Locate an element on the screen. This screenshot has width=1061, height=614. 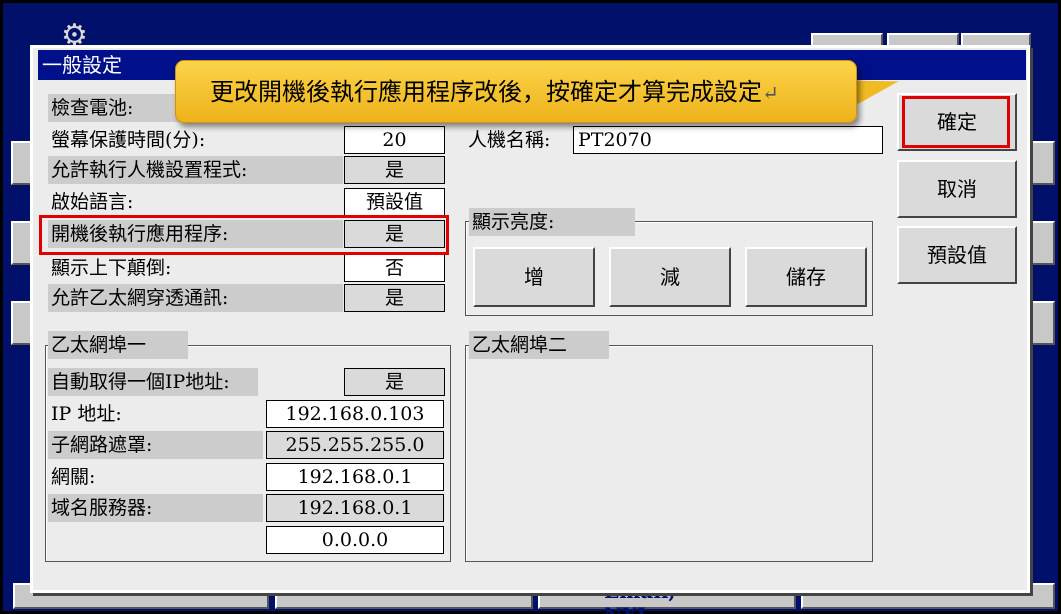
hmi-name-field: PT2070 is located at coordinates (728, 140).